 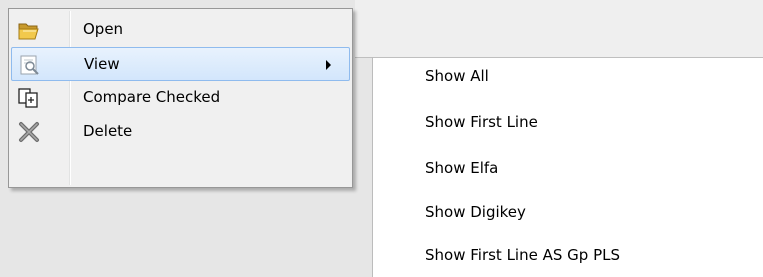 I want to click on menu-item-view: View, so click(x=180, y=64).